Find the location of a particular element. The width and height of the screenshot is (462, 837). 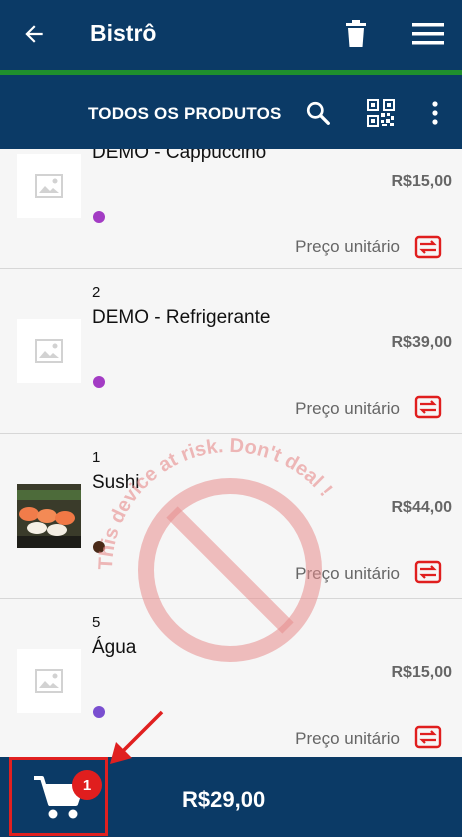

item-quantity: 1 is located at coordinates (96, 457).